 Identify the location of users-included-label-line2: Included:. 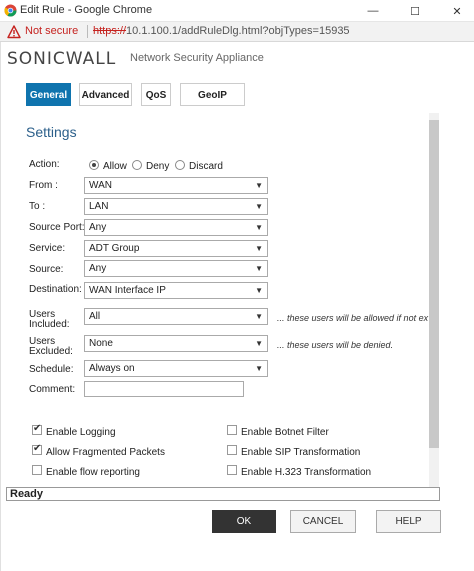
(49, 324).